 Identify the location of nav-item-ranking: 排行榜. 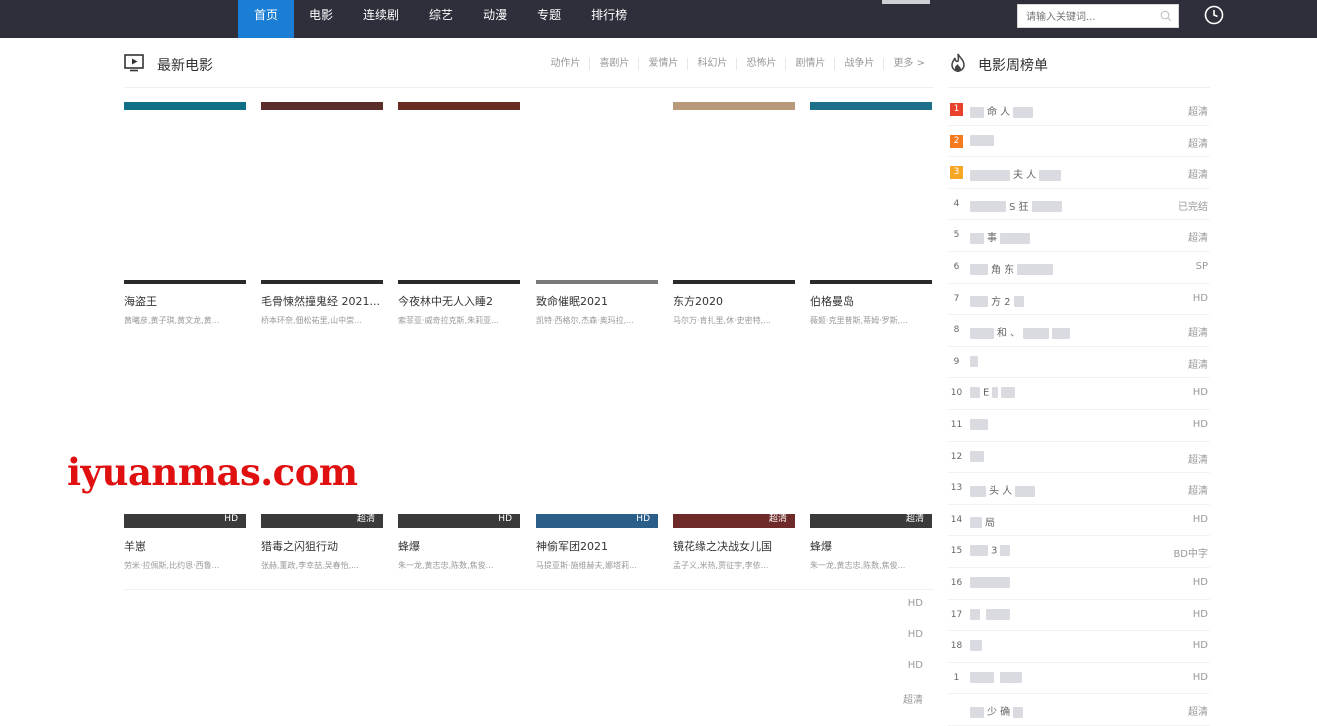
(609, 19).